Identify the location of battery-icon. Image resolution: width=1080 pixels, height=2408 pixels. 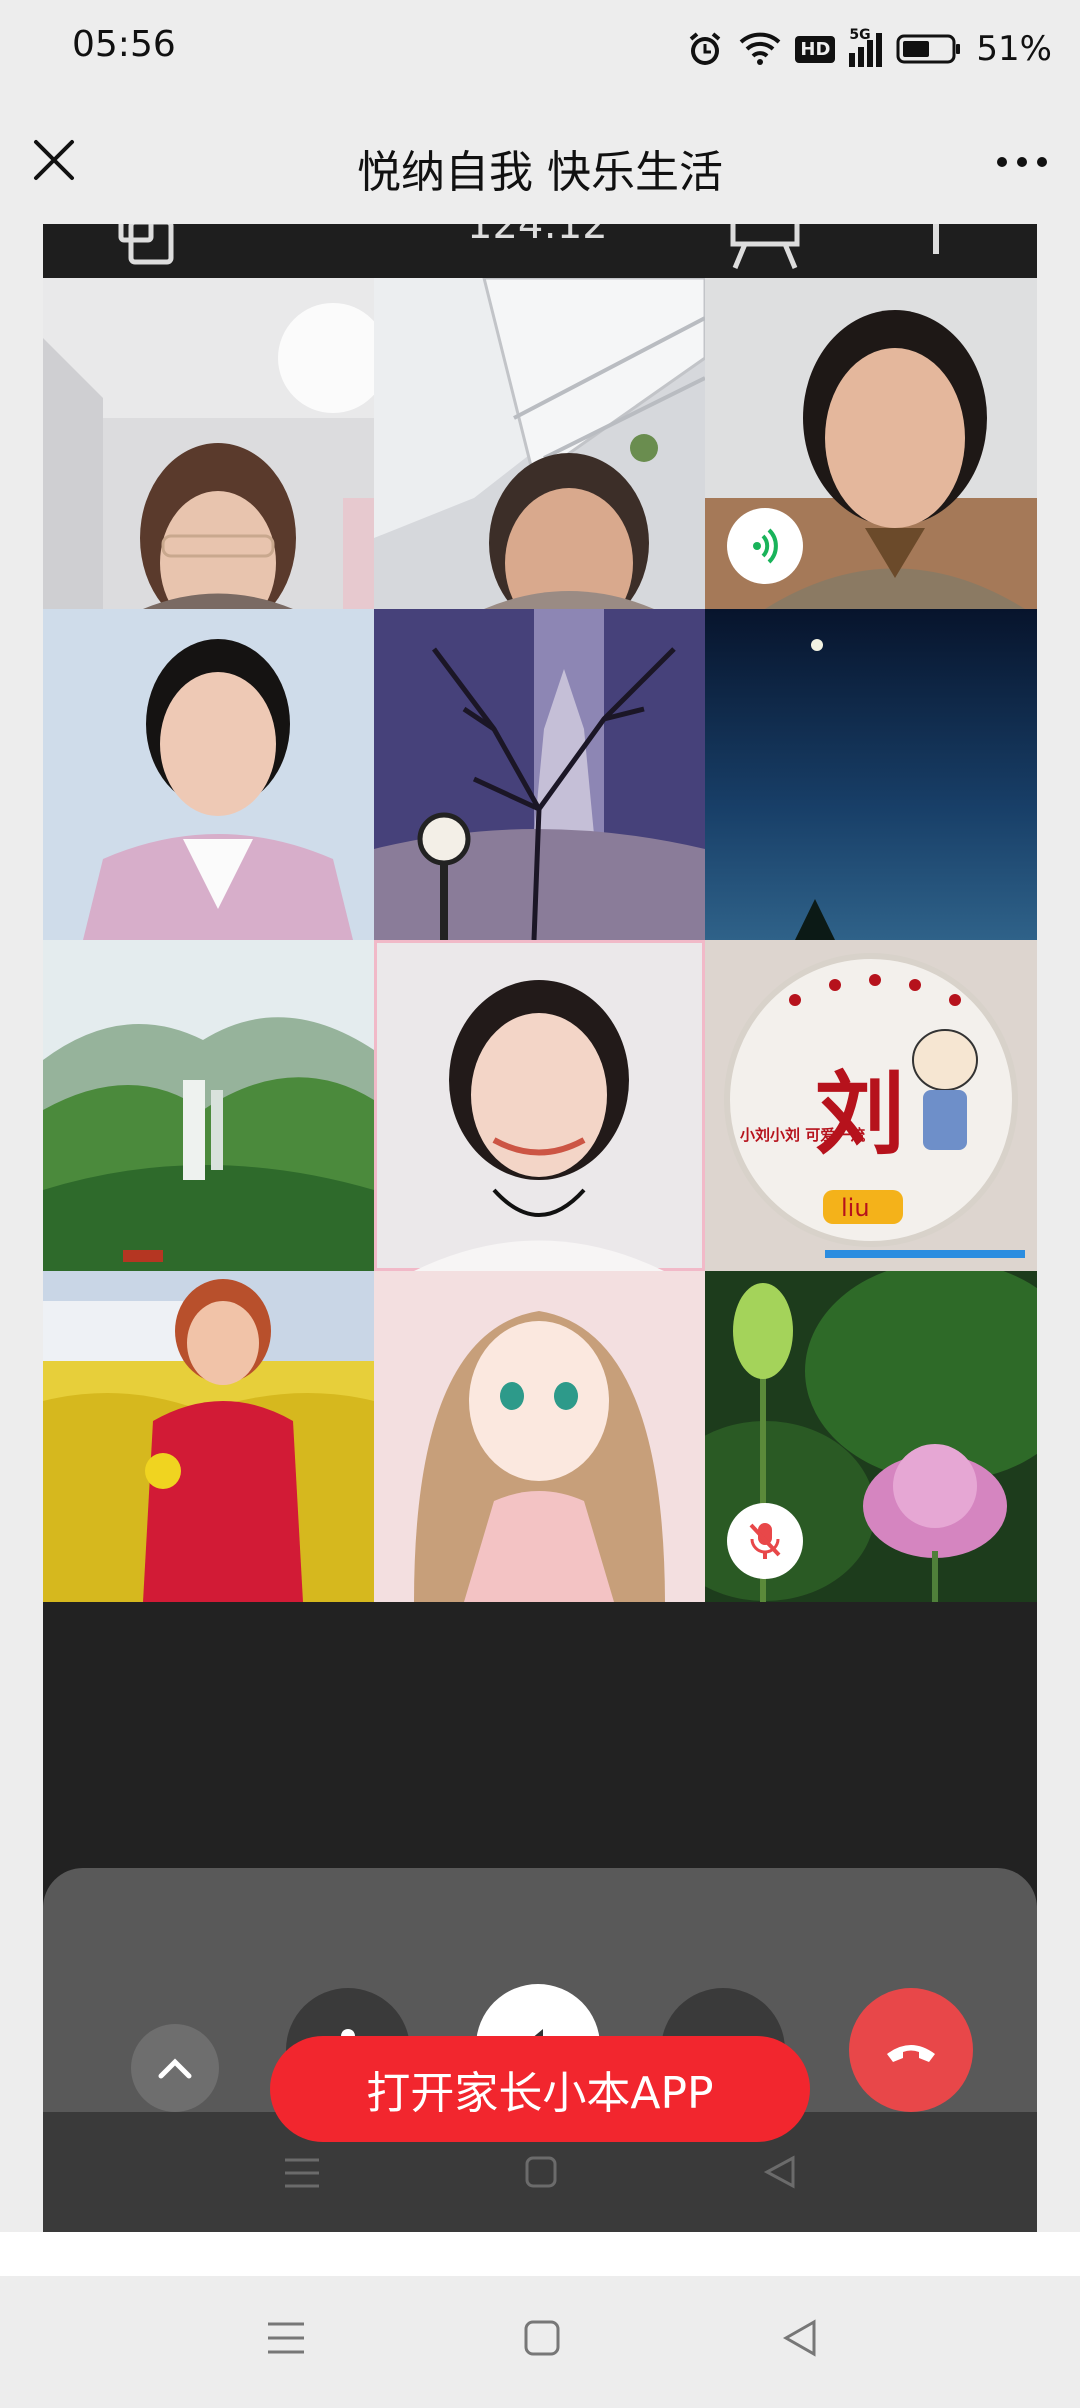
(928, 49).